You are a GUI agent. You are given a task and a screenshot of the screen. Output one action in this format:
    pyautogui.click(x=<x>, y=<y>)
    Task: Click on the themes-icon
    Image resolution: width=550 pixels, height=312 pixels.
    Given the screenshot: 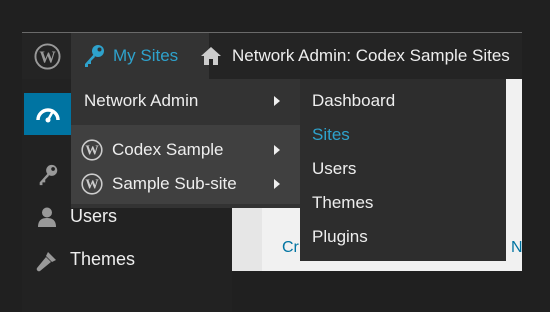 What is the action you would take?
    pyautogui.click(x=46, y=262)
    